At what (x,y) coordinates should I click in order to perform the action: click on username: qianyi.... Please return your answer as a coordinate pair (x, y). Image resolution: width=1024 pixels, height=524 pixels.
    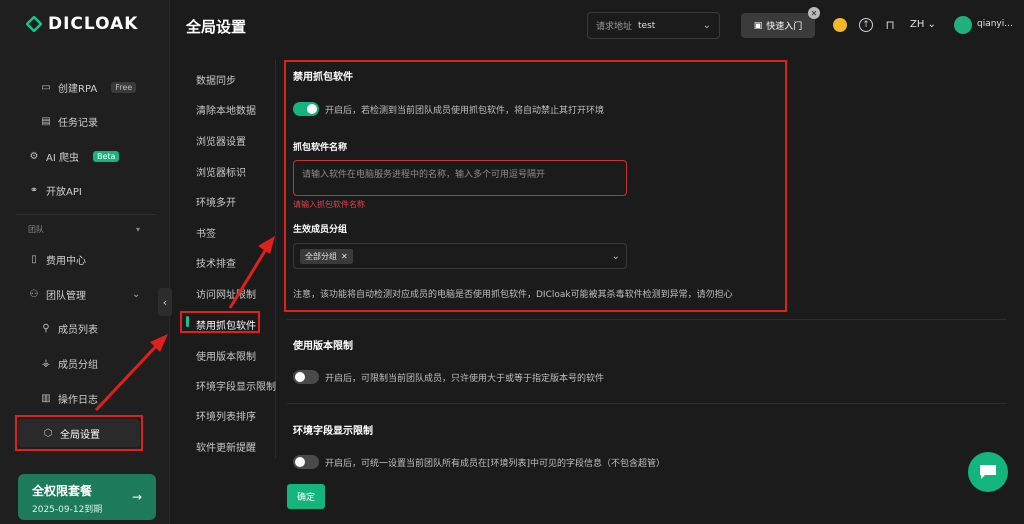
    Looking at the image, I should click on (995, 24).